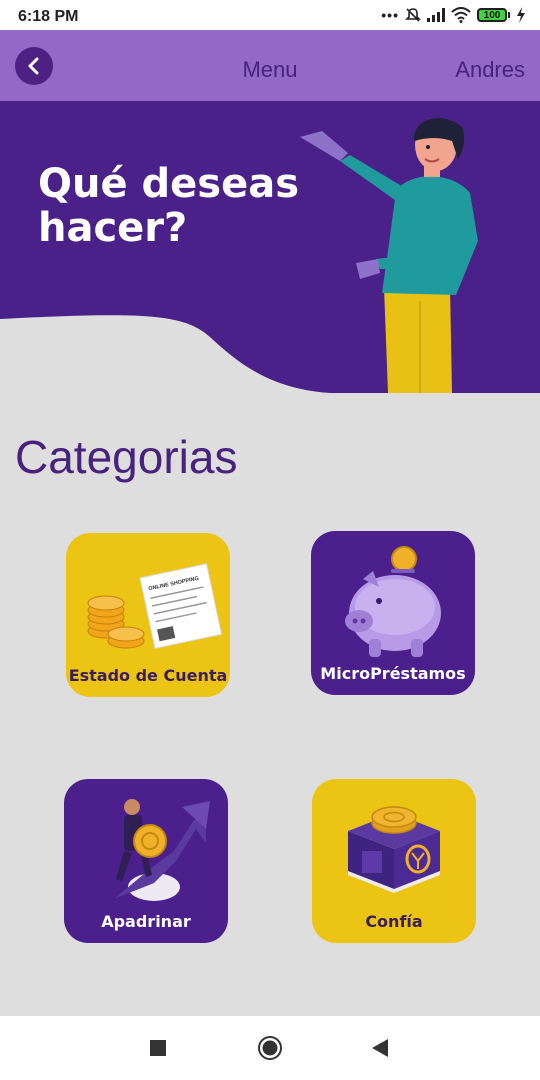 The height and width of the screenshot is (1080, 540). Describe the element at coordinates (48, 16) in the screenshot. I see `status-time: 6:18 PM` at that location.